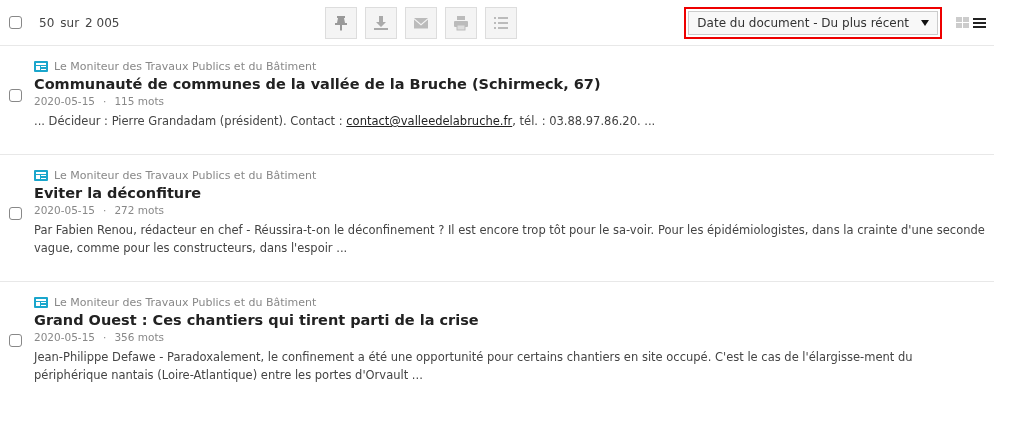 The width and height of the screenshot is (1016, 423). What do you see at coordinates (15, 22) in the screenshot?
I see `select-all-checkbox` at bounding box center [15, 22].